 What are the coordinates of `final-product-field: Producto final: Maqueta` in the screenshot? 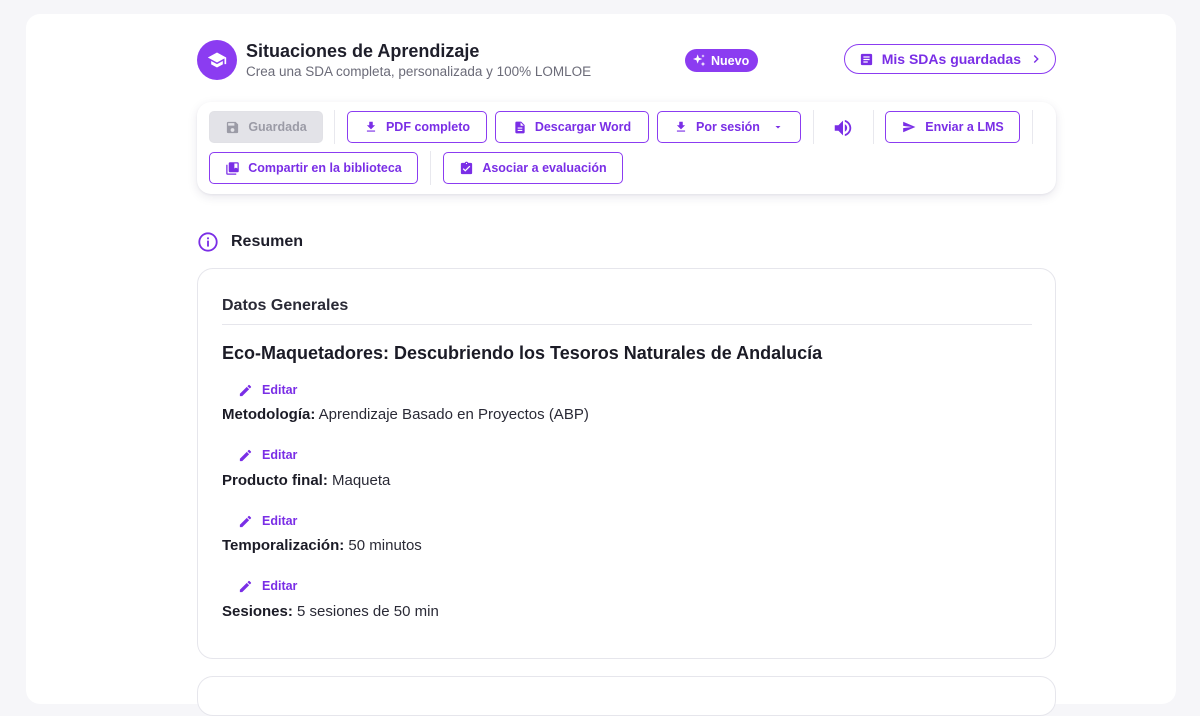 It's located at (306, 480).